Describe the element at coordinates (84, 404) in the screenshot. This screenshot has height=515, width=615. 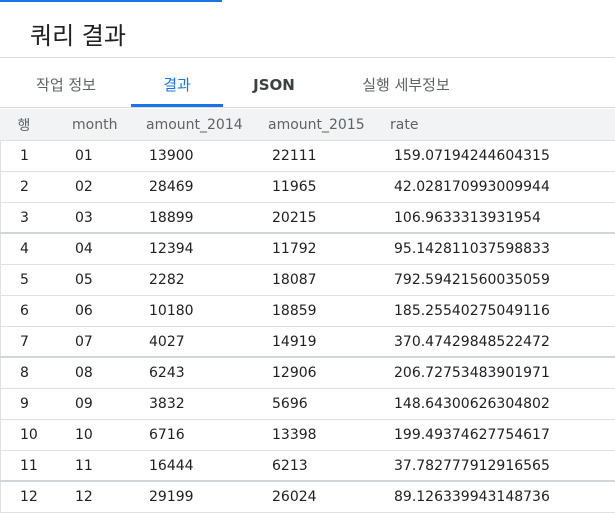
I see `cell-month: 09` at that location.